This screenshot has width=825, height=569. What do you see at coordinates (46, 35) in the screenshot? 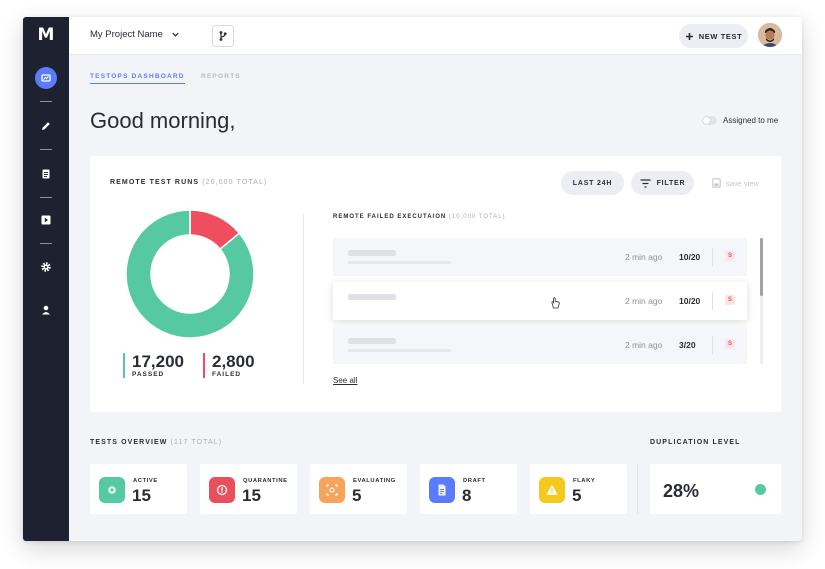
I see `app-logo: M` at bounding box center [46, 35].